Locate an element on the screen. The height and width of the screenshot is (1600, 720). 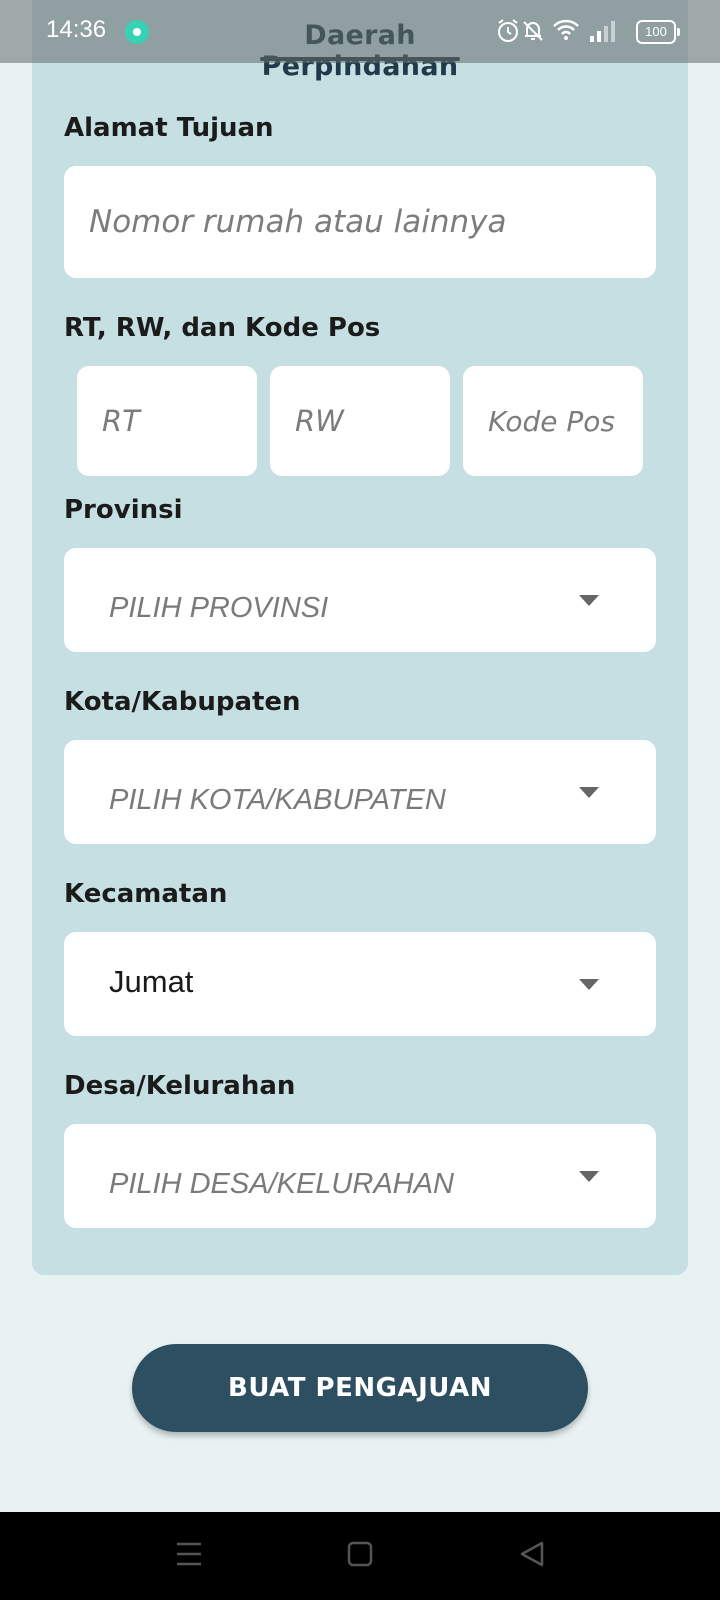
wifi-icon is located at coordinates (566, 29).